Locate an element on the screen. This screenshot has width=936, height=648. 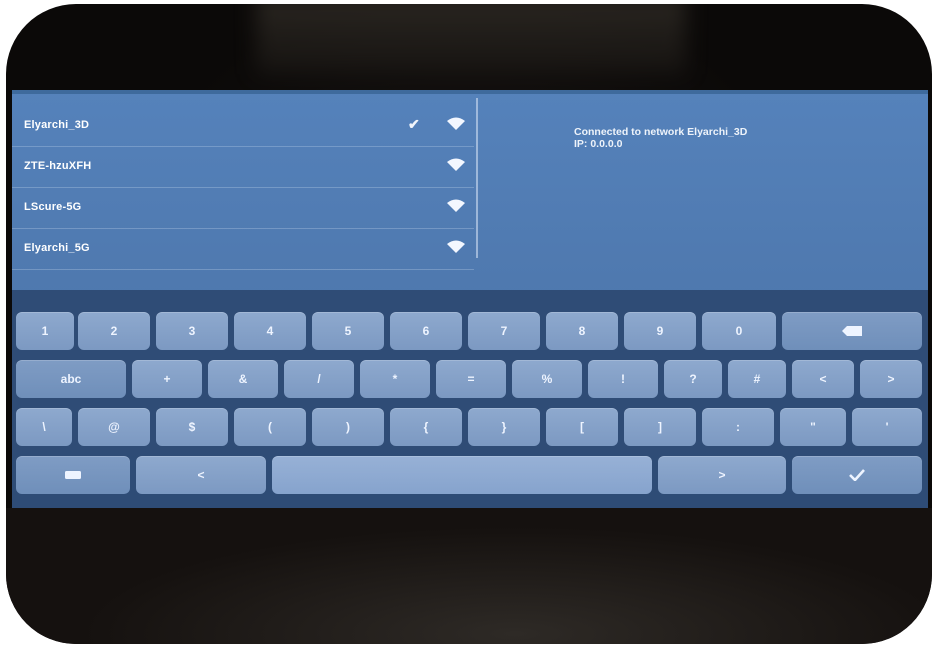
key-colon: : is located at coordinates (738, 427).